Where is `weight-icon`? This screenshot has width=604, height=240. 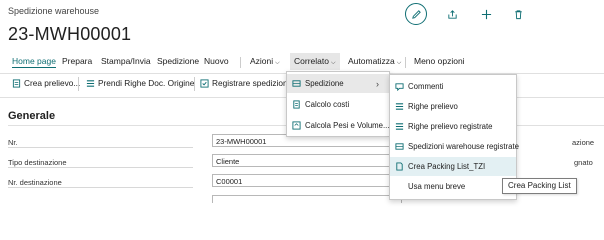
weight-icon is located at coordinates (296, 125).